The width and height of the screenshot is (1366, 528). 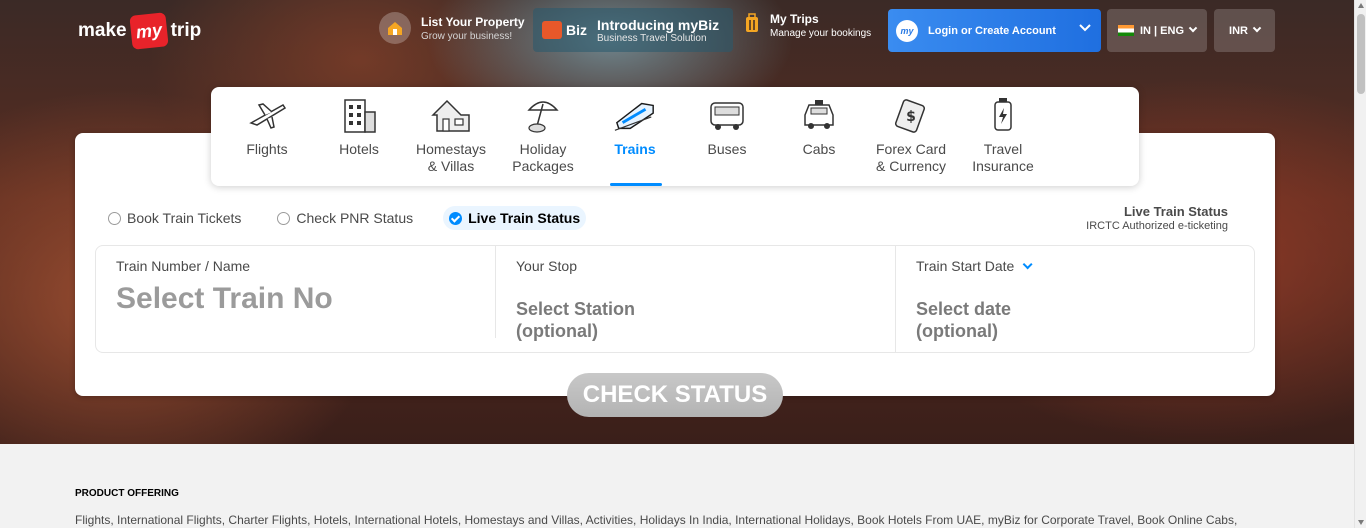 I want to click on nav-item-buses: Buses, so click(x=727, y=136).